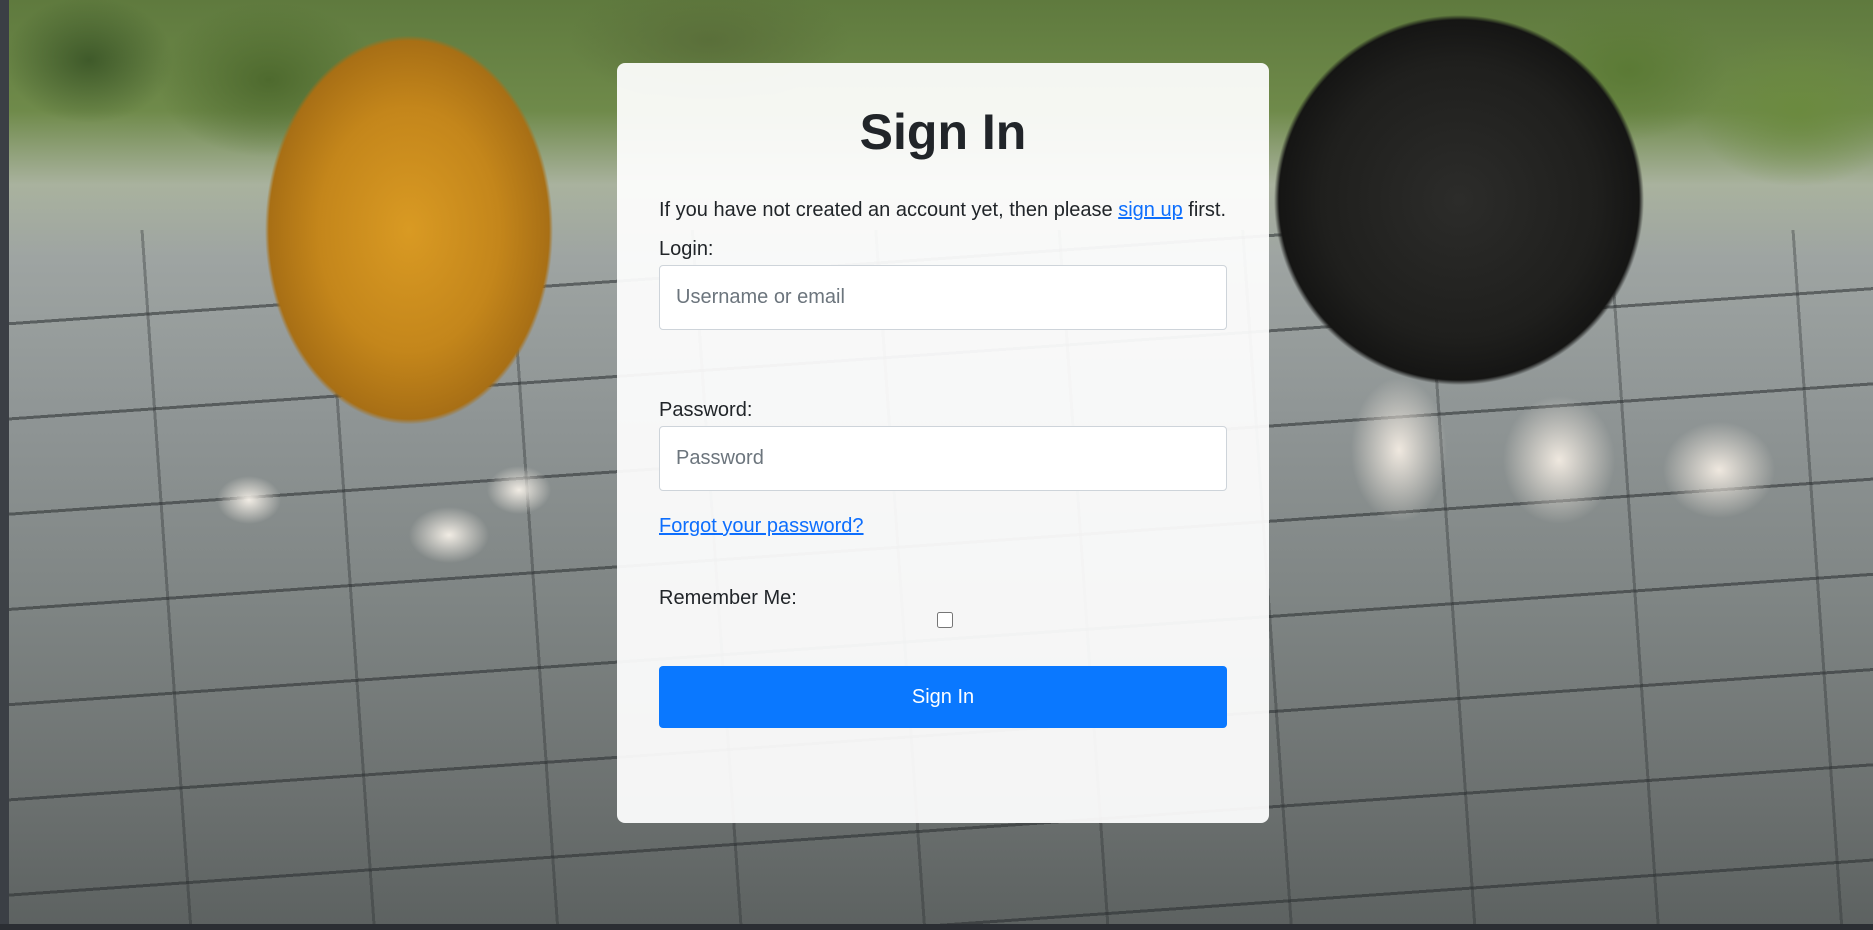 The height and width of the screenshot is (930, 1873). What do you see at coordinates (943, 132) in the screenshot?
I see `page-title: Sign In` at bounding box center [943, 132].